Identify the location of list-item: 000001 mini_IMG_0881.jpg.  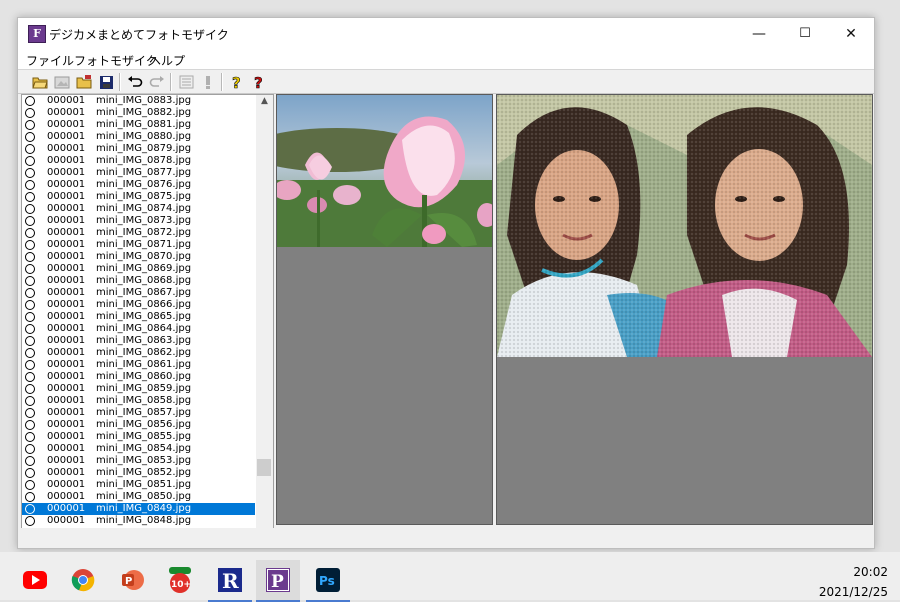
(138, 125).